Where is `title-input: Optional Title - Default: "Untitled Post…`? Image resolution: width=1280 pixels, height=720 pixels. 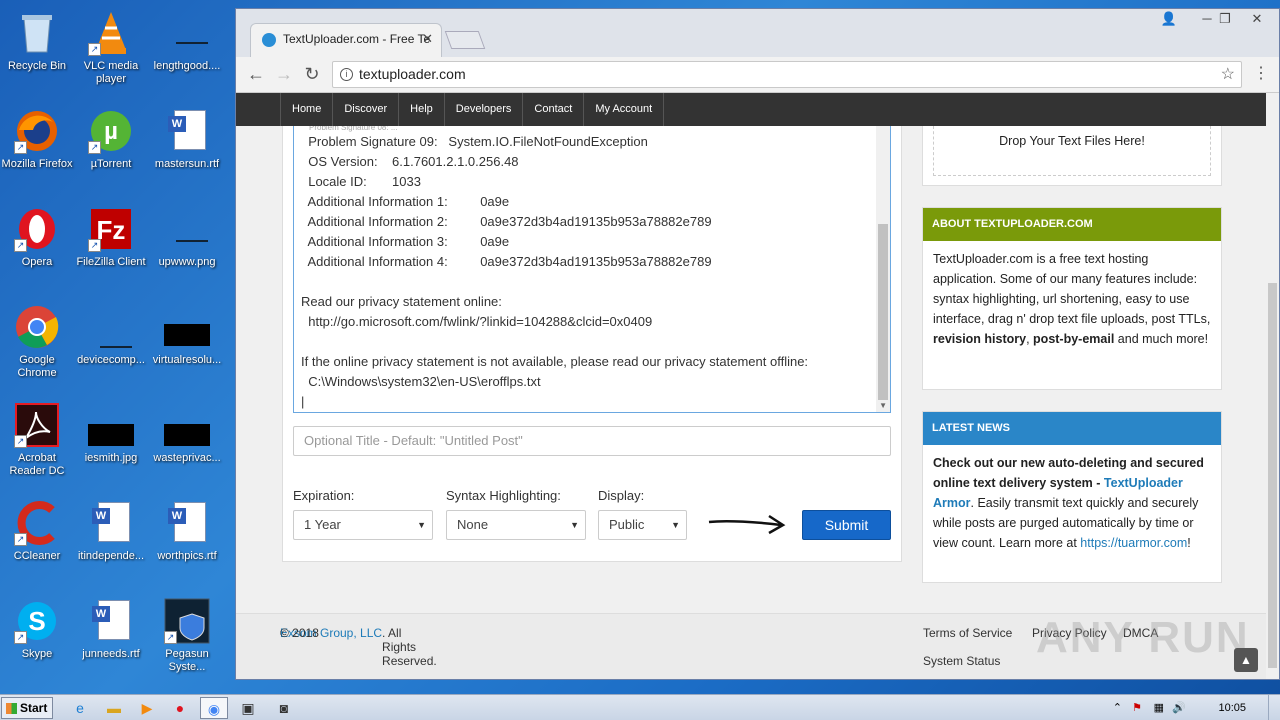 title-input: Optional Title - Default: "Untitled Post… is located at coordinates (592, 441).